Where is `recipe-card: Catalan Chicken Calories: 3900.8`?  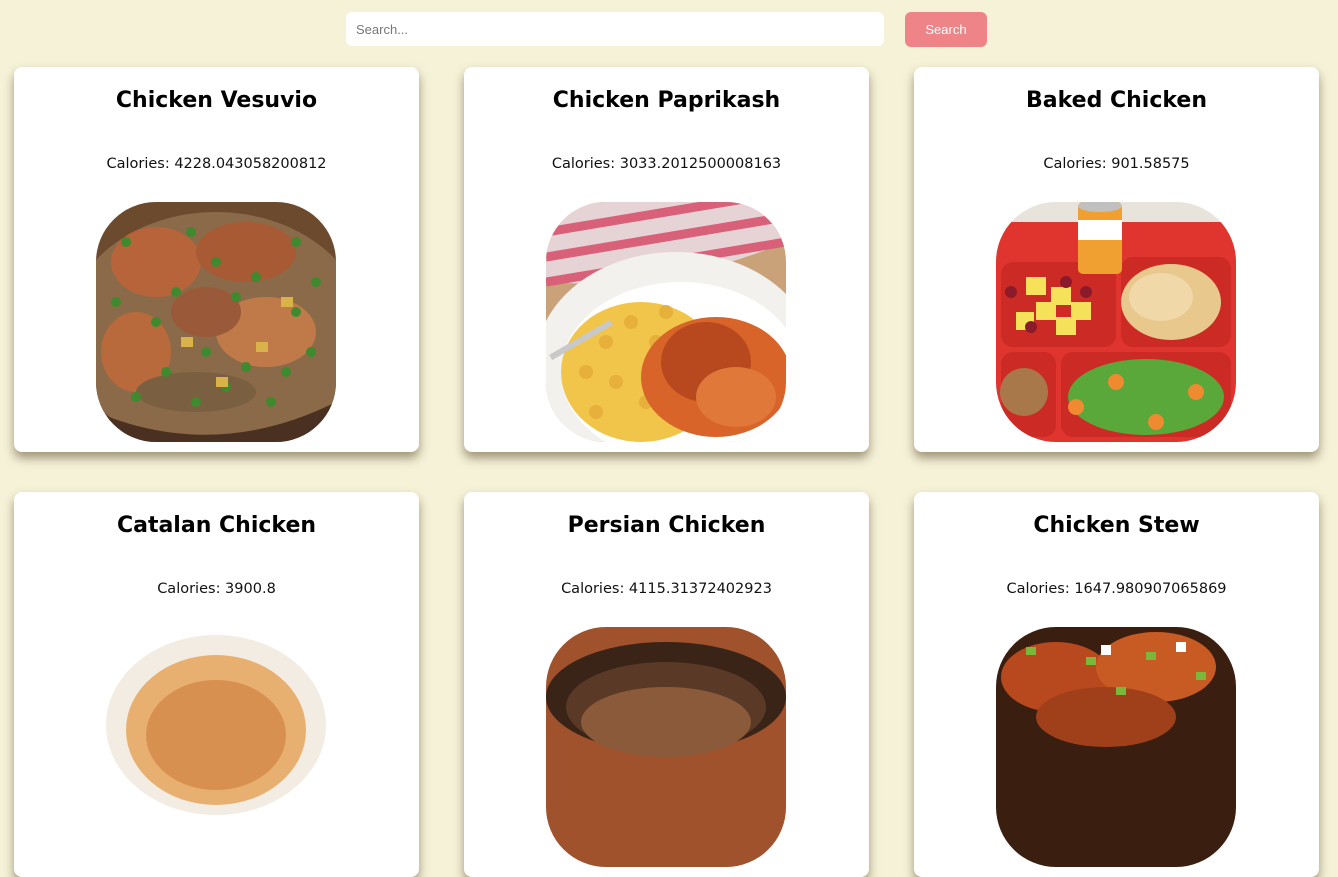 recipe-card: Catalan Chicken Calories: 3900.8 is located at coordinates (216, 684).